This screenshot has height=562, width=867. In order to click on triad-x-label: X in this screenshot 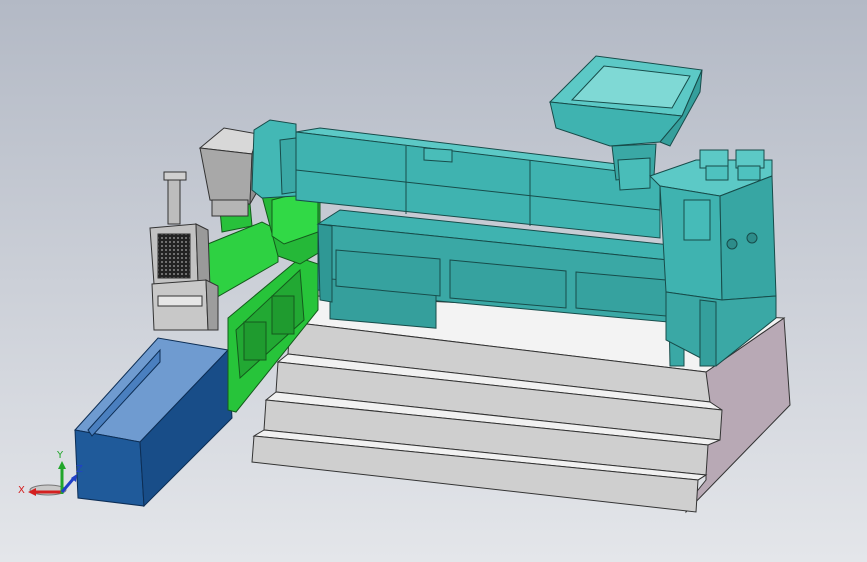, I will do `click(21, 490)`.